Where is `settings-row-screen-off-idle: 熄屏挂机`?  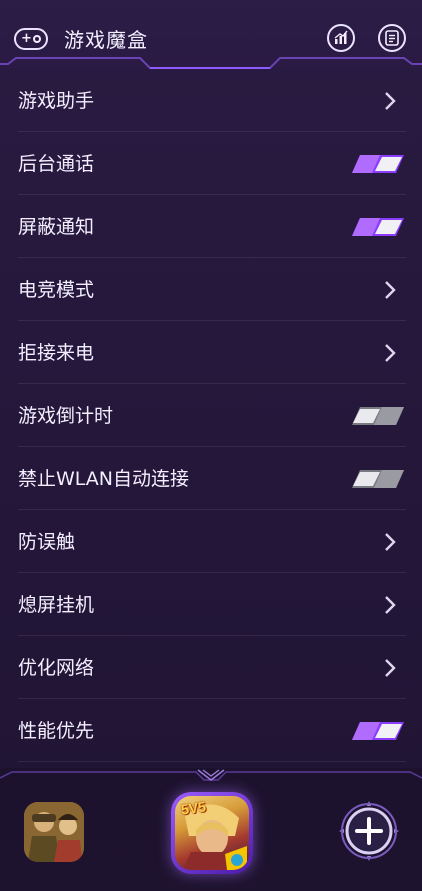
settings-row-screen-off-idle: 熄屏挂机 is located at coordinates (212, 605).